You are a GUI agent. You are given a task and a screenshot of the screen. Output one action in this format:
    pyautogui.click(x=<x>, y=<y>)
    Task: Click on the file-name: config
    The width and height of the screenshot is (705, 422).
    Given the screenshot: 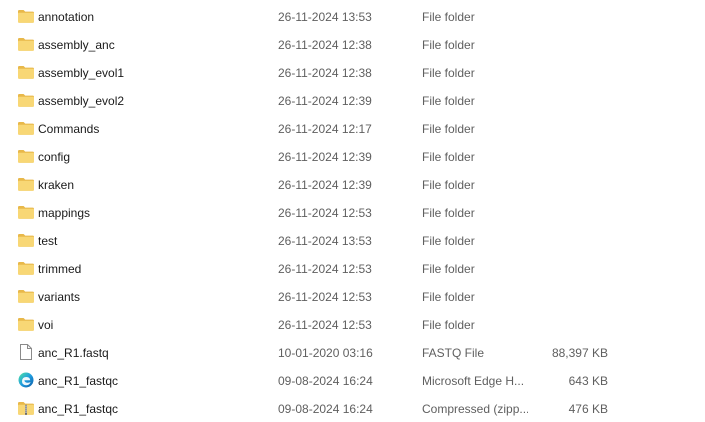 What is the action you would take?
    pyautogui.click(x=54, y=157)
    